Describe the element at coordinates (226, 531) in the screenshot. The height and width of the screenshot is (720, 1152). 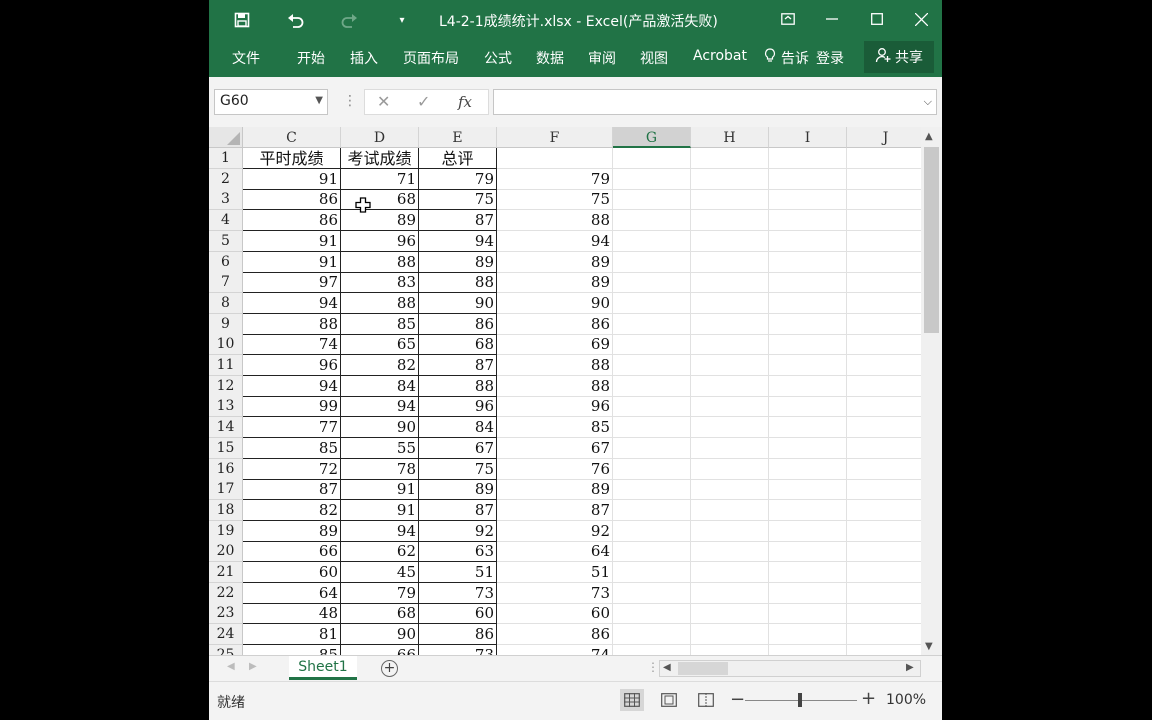
I see `row-header: 19` at that location.